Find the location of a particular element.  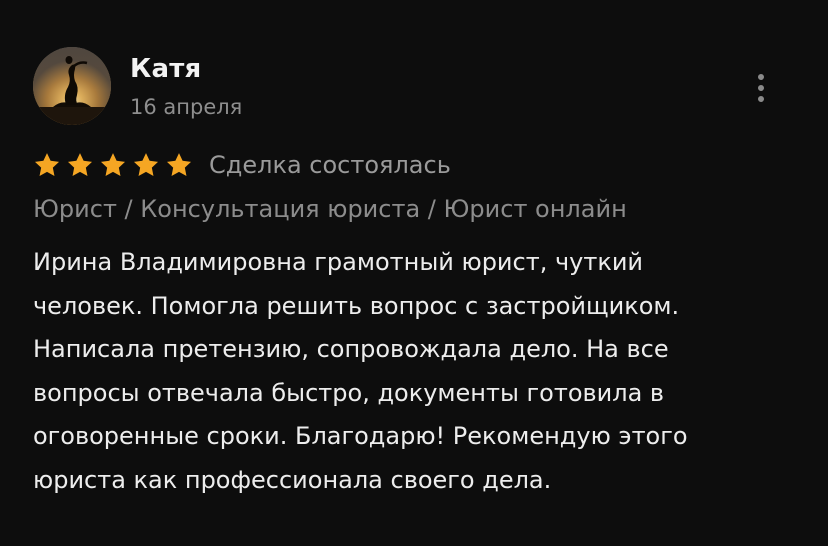

author-name: Катя is located at coordinates (166, 69).